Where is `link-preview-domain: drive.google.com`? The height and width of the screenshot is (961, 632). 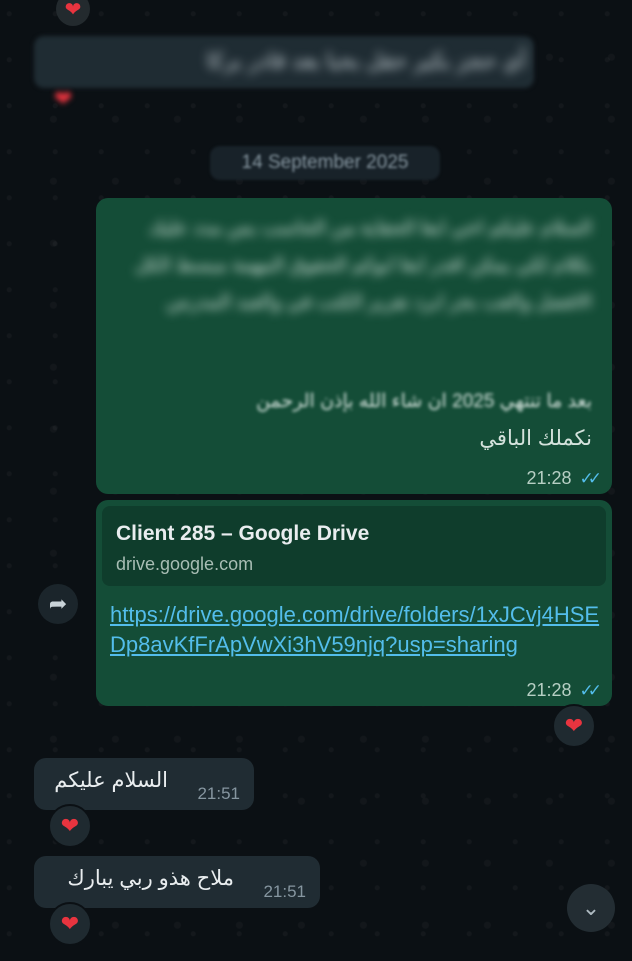 link-preview-domain: drive.google.com is located at coordinates (185, 564).